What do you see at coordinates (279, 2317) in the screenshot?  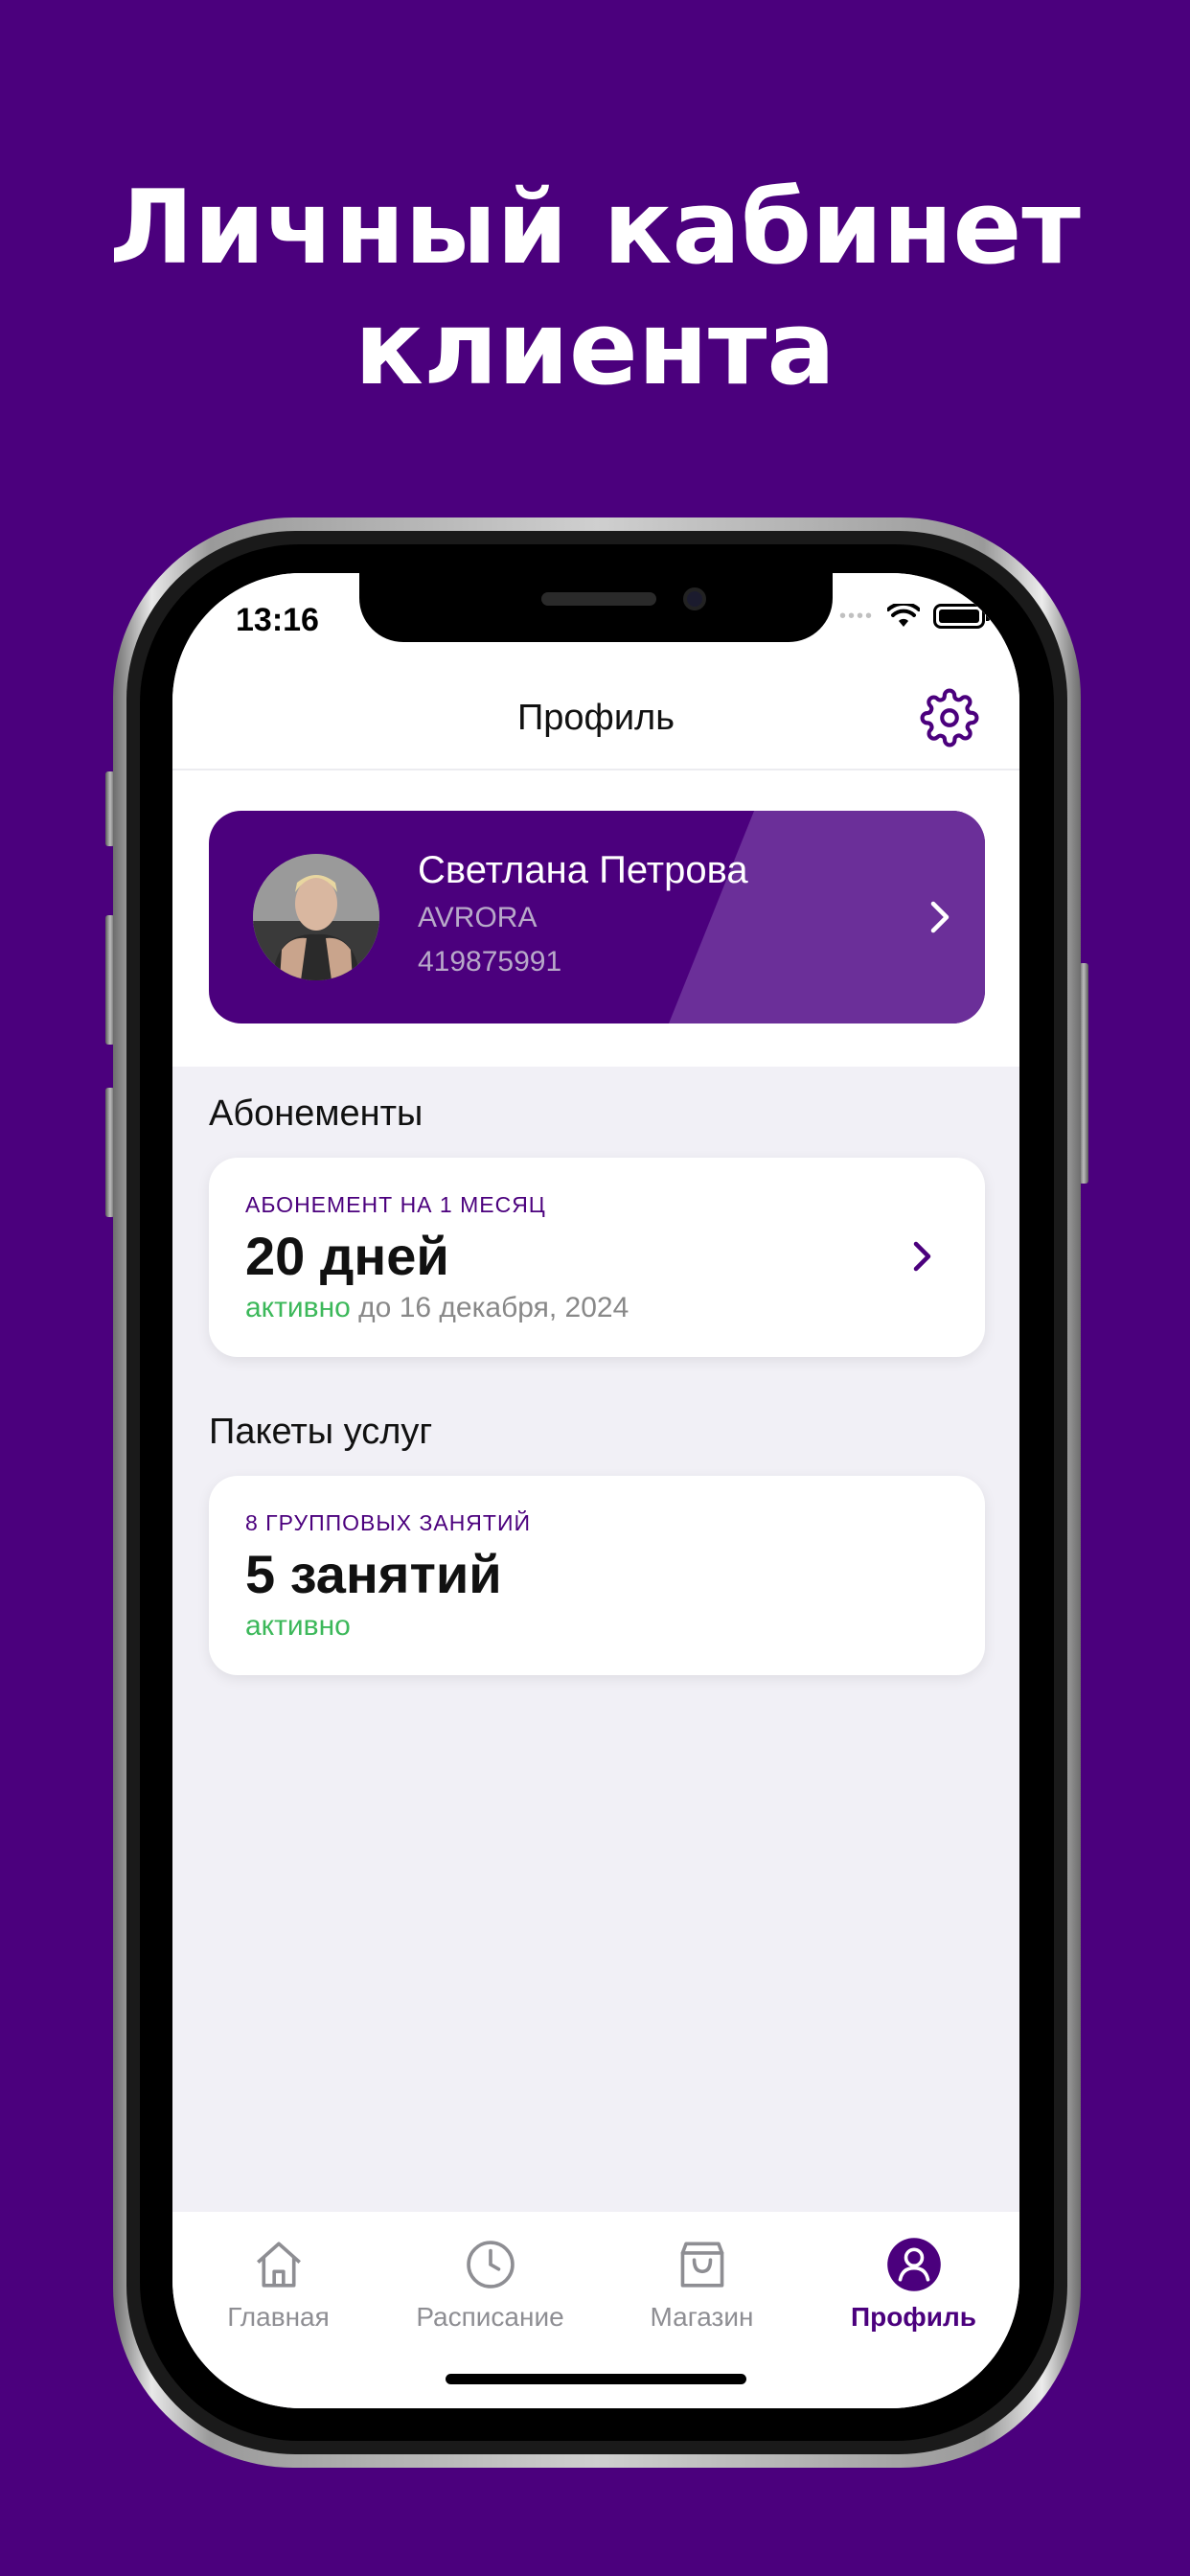 I see `tab-home-label: Главная` at bounding box center [279, 2317].